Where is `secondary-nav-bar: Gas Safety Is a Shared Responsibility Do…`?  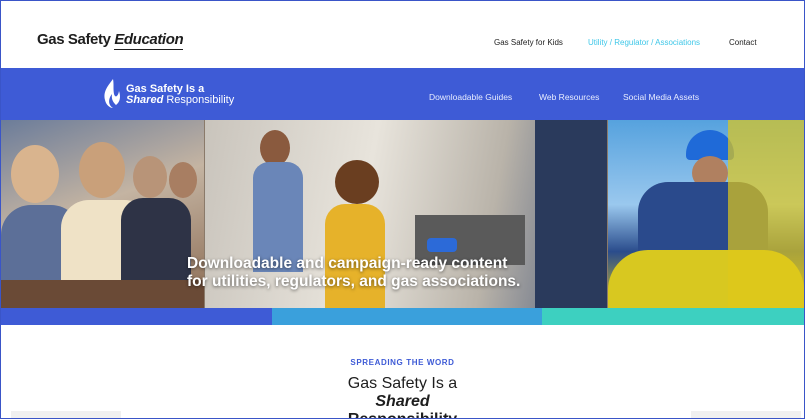
secondary-nav-bar: Gas Safety Is a Shared Responsibility Do… is located at coordinates (402, 94).